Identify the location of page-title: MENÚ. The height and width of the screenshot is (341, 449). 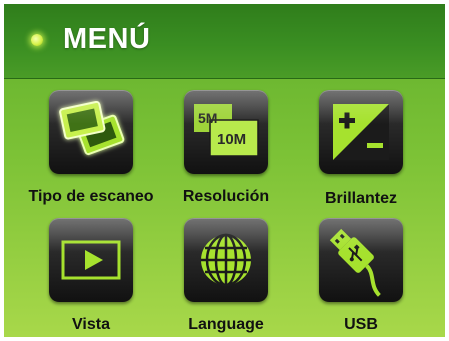
(107, 39).